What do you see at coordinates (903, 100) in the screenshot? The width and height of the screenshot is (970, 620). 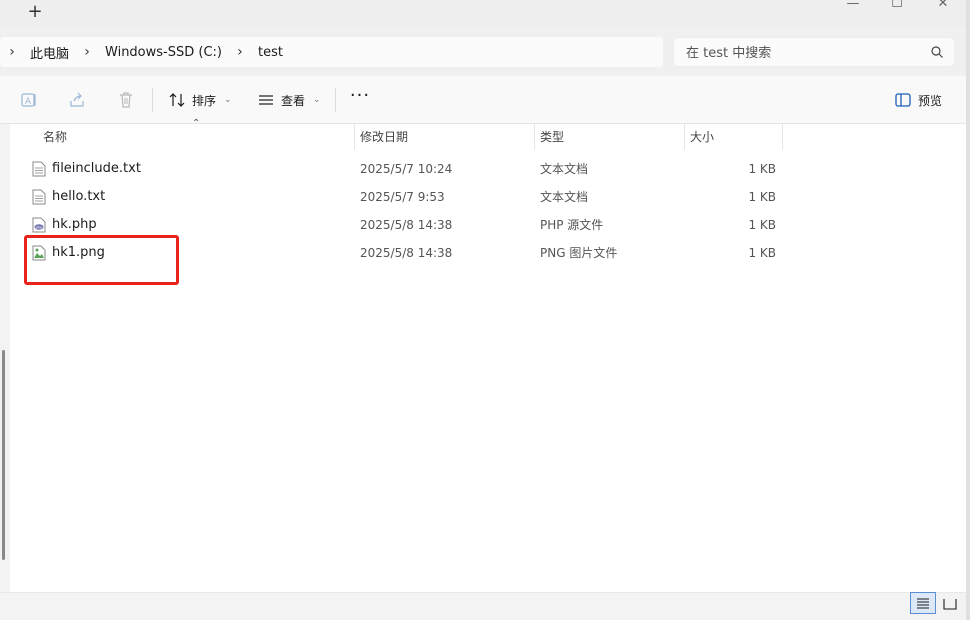 I see `preview-pane-icon` at bounding box center [903, 100].